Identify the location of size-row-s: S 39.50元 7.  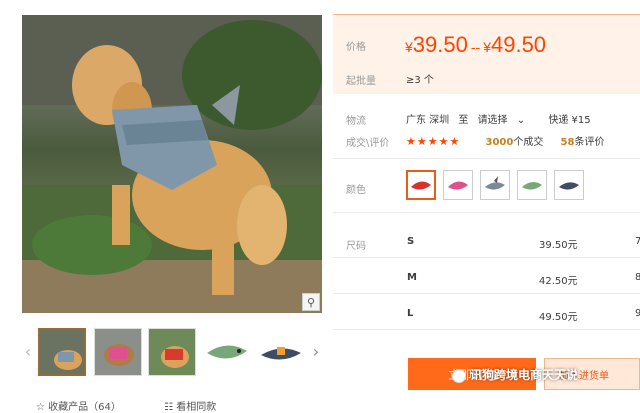
(486, 240).